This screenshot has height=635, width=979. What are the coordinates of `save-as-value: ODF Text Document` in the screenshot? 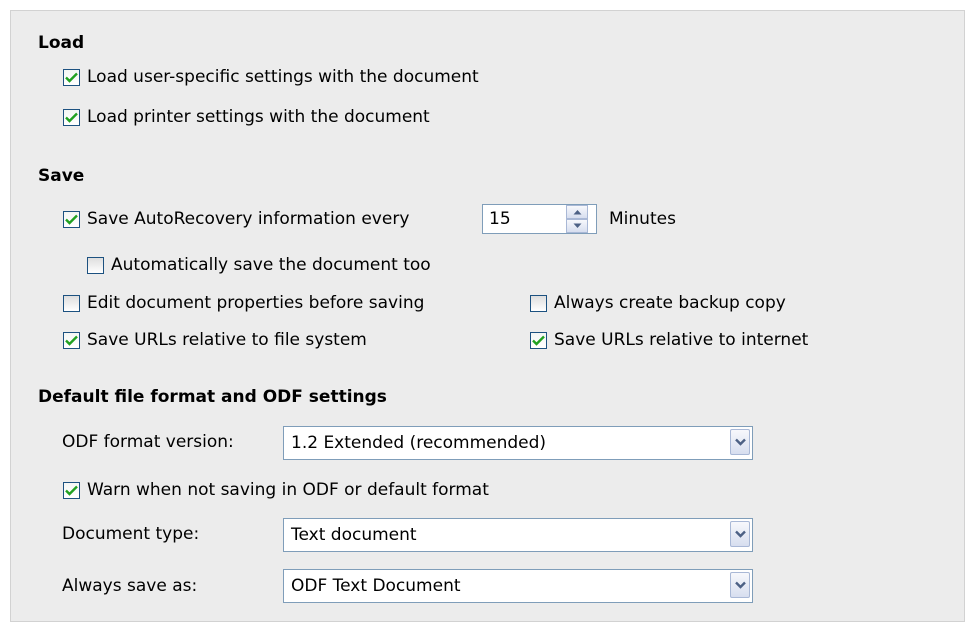 It's located at (376, 586).